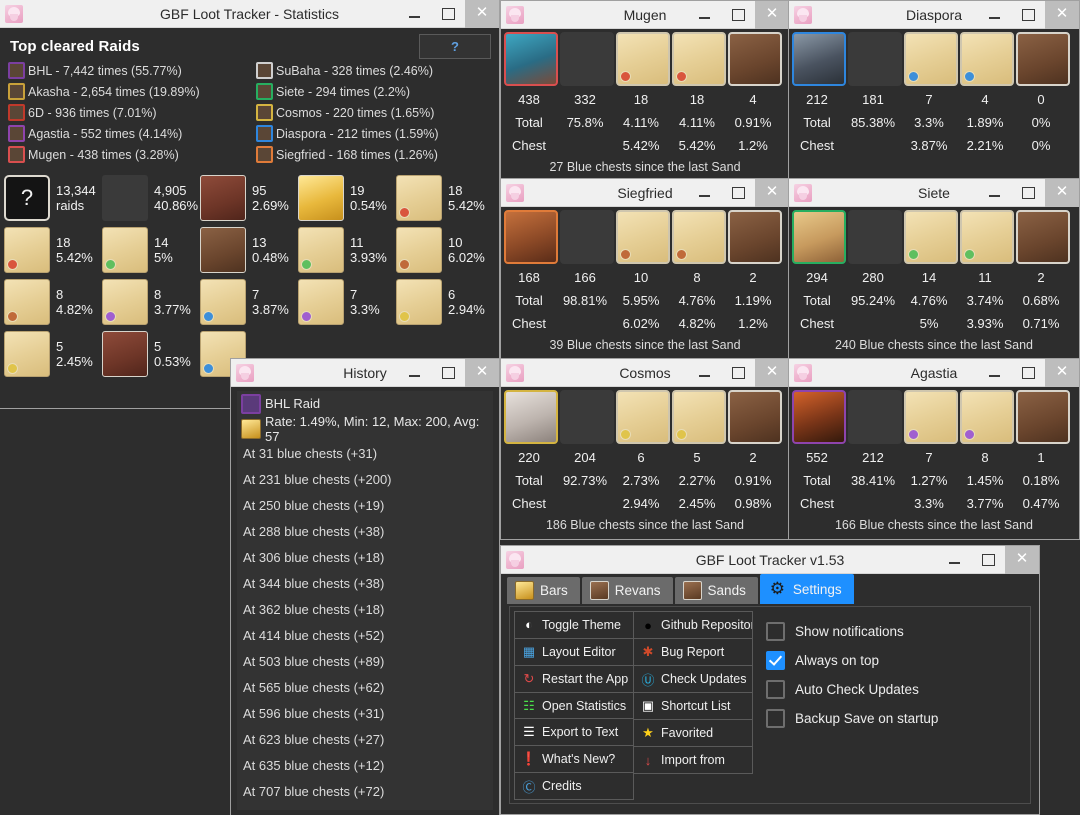 This screenshot has height=815, width=1080. What do you see at coordinates (531, 417) in the screenshot?
I see `raid-portrait-cosmos` at bounding box center [531, 417].